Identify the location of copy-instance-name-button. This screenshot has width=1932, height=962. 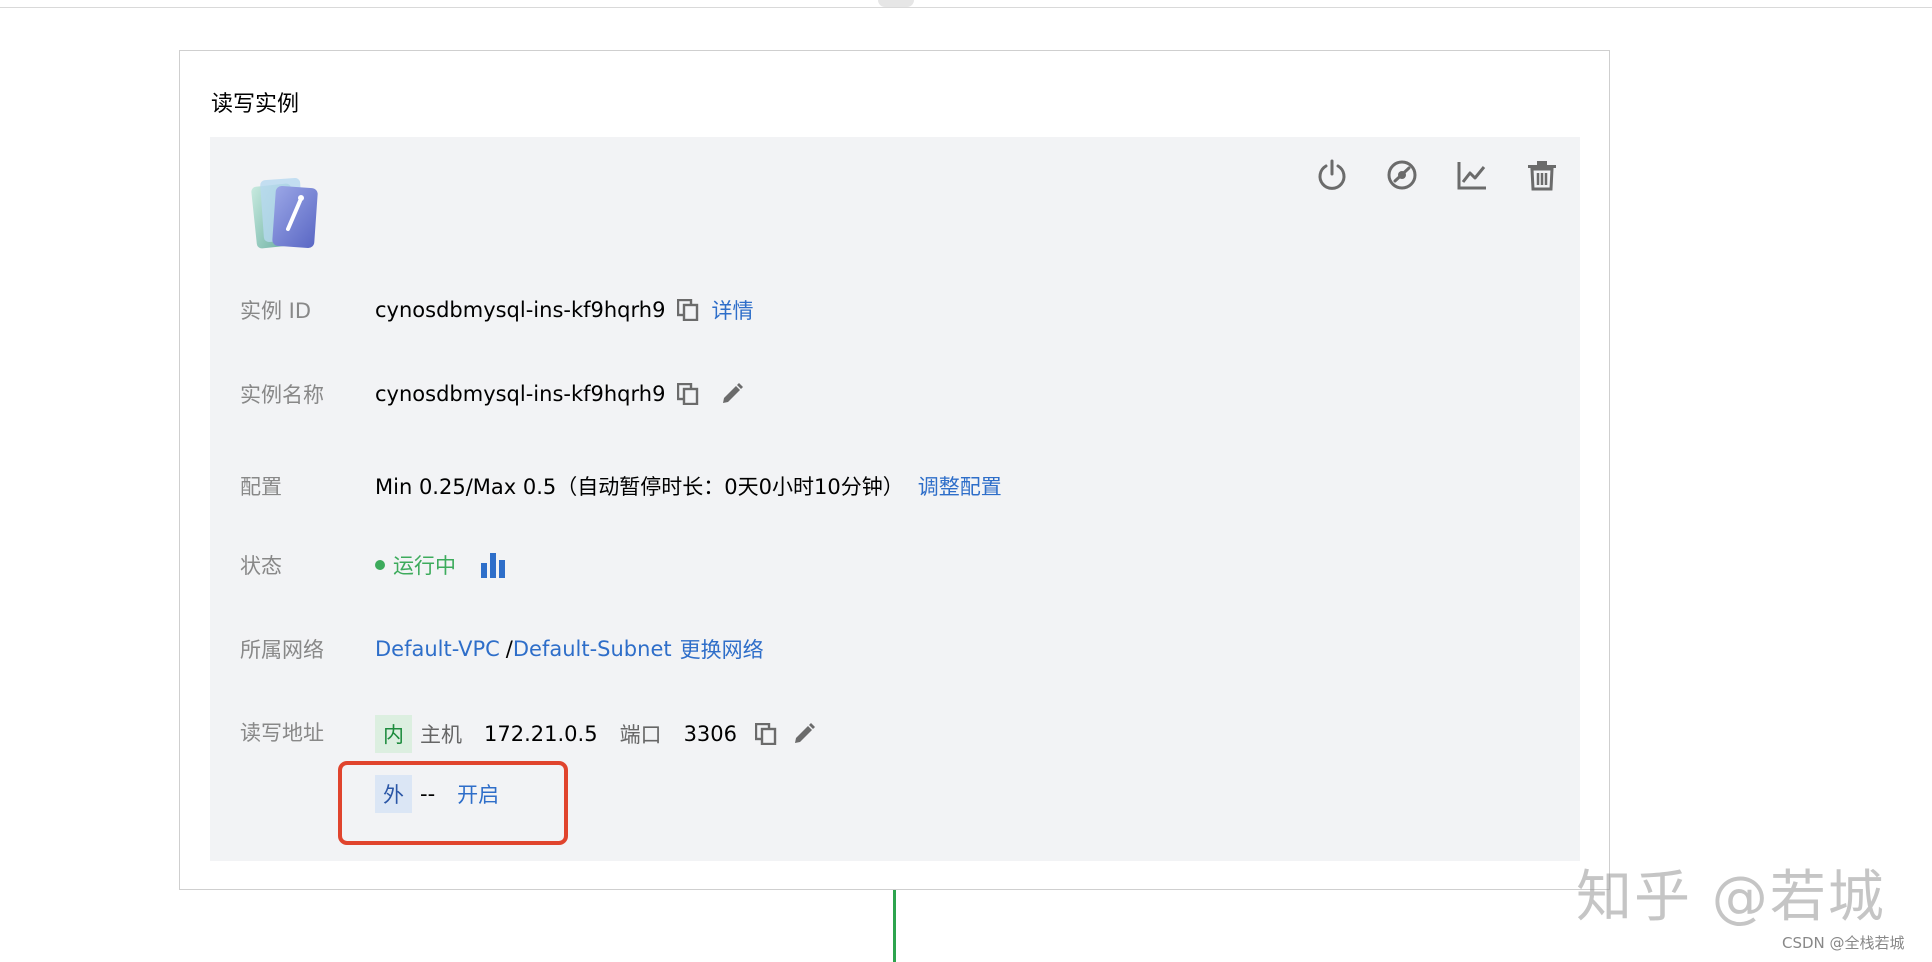
(688, 394).